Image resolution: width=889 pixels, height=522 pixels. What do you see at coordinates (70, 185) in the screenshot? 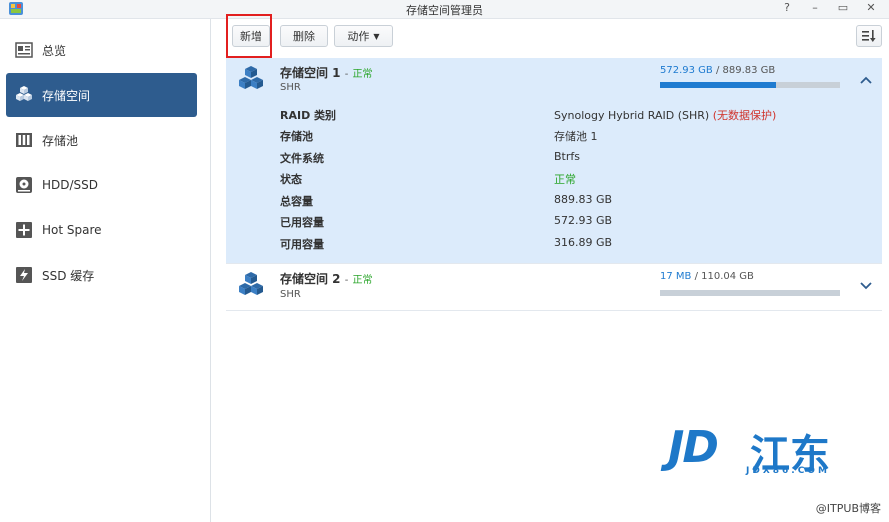
I see `sidebar-item-label: HDD/SSD` at bounding box center [70, 185].